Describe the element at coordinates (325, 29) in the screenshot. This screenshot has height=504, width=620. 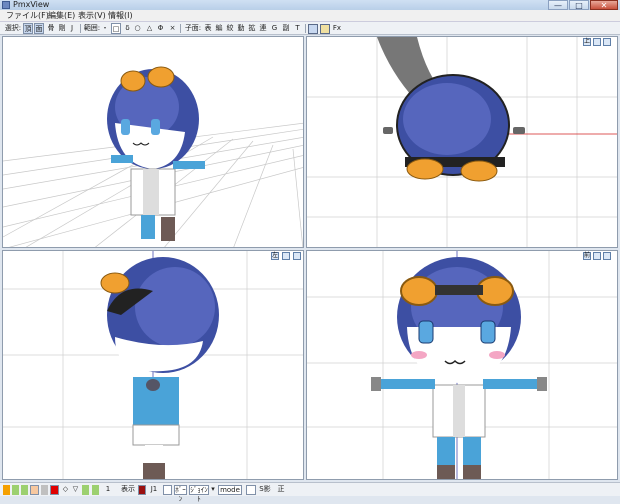
I see `grid-icon` at that location.